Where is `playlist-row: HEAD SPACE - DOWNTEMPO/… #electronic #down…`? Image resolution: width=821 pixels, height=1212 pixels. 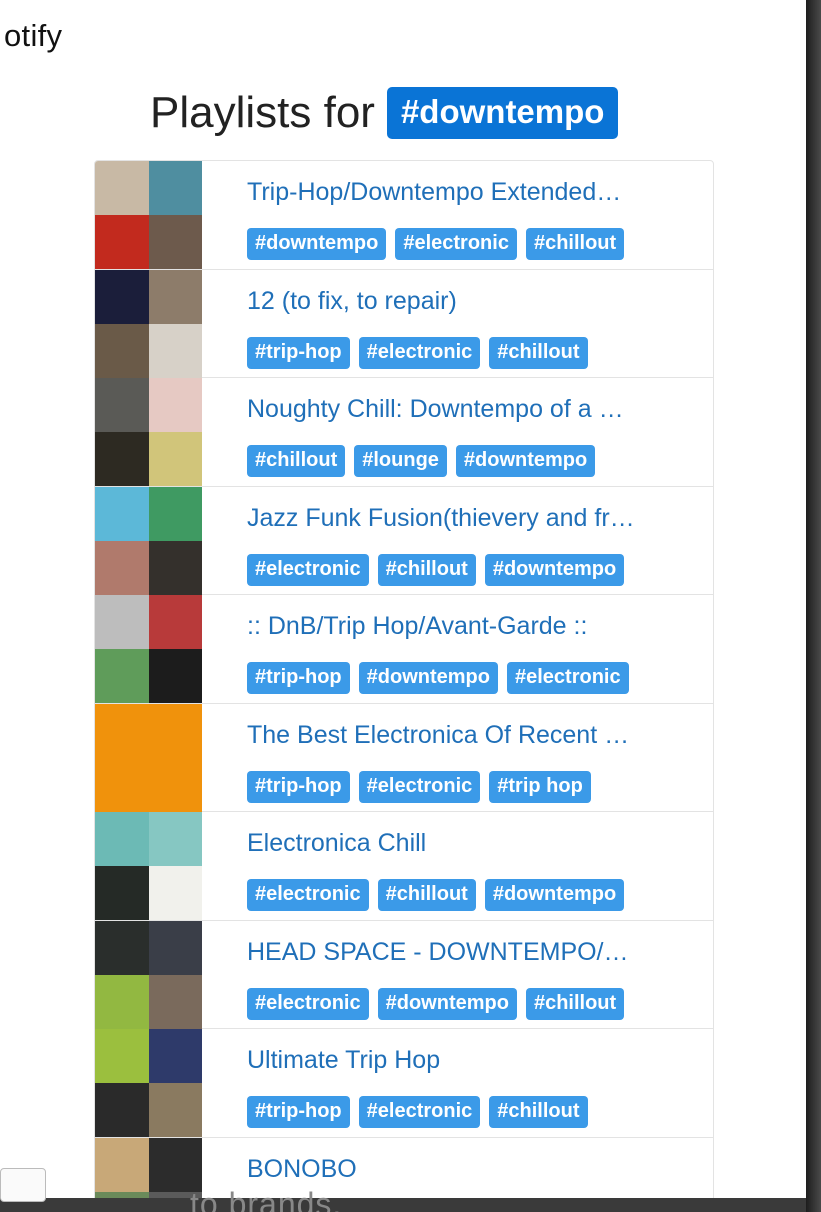 playlist-row: HEAD SPACE - DOWNTEMPO/… #electronic #down… is located at coordinates (404, 974).